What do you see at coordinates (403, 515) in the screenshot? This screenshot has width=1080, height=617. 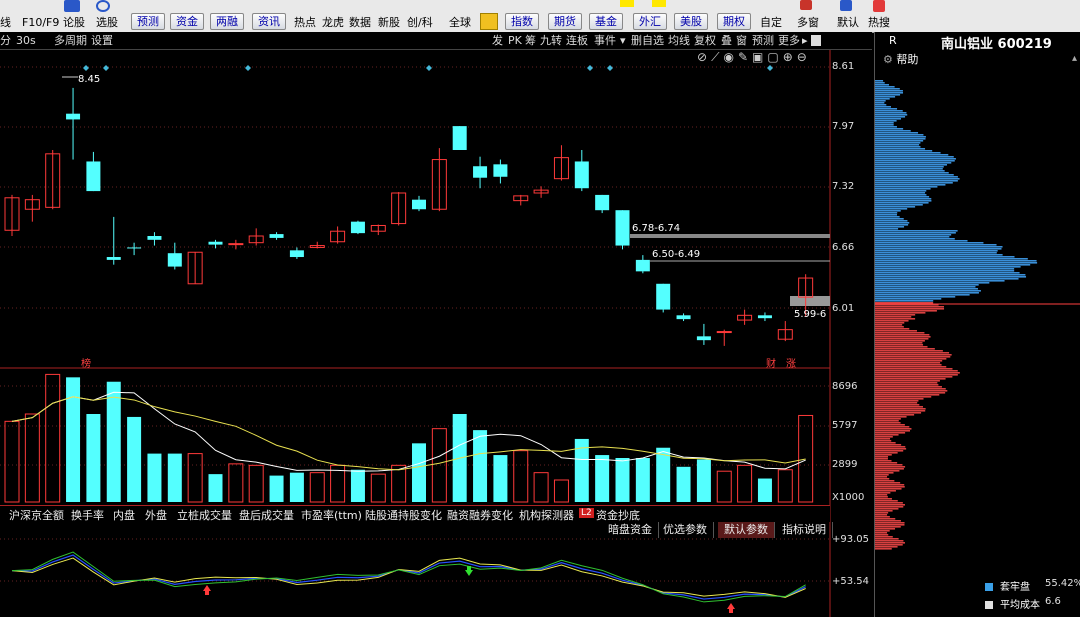 I see `tab-hk-holdings: 陆股通持股变化` at bounding box center [403, 515].